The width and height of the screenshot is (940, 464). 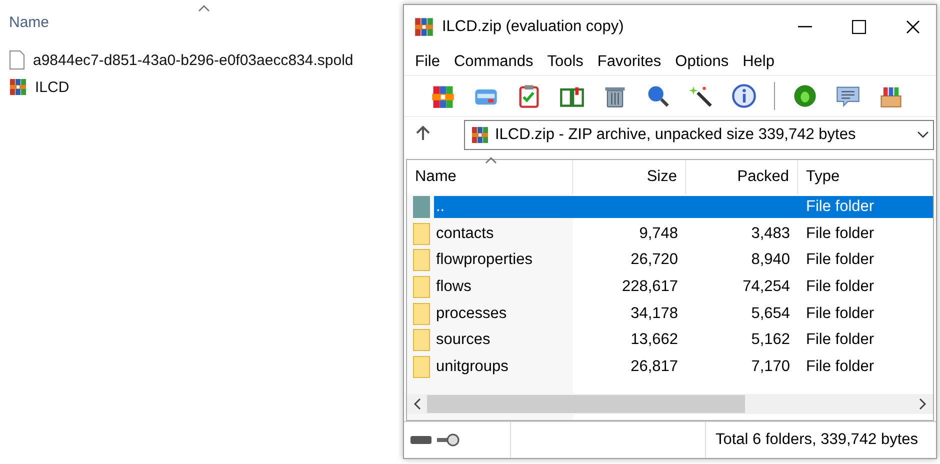 What do you see at coordinates (702, 62) in the screenshot?
I see `menu-item: Options` at bounding box center [702, 62].